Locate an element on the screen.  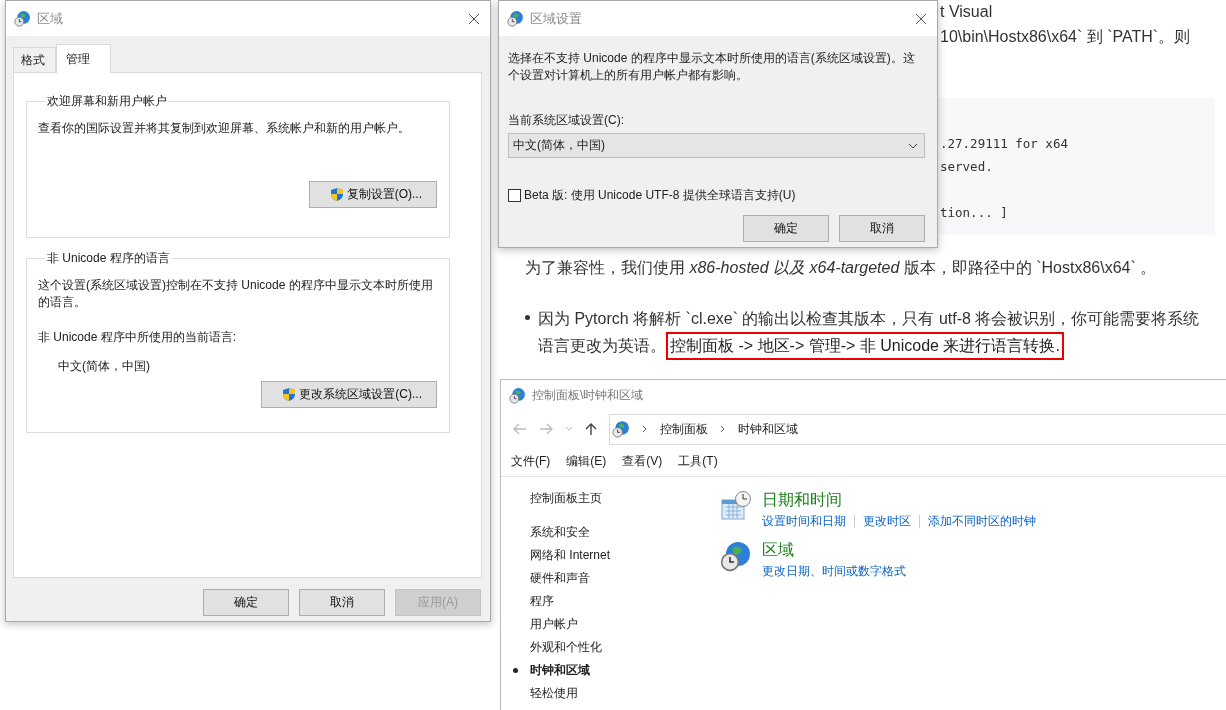
bullet-text: 因为 Pytorch 将解析 `cl.exe` 的输出以检查其版本，只有 utf-8 将会被识别，你可能需要将系统语言更改为英语。 控制面板 -> 地区-> 管理-> 非 Unicode 来进行语言转换. is located at coordinates (876, 333).